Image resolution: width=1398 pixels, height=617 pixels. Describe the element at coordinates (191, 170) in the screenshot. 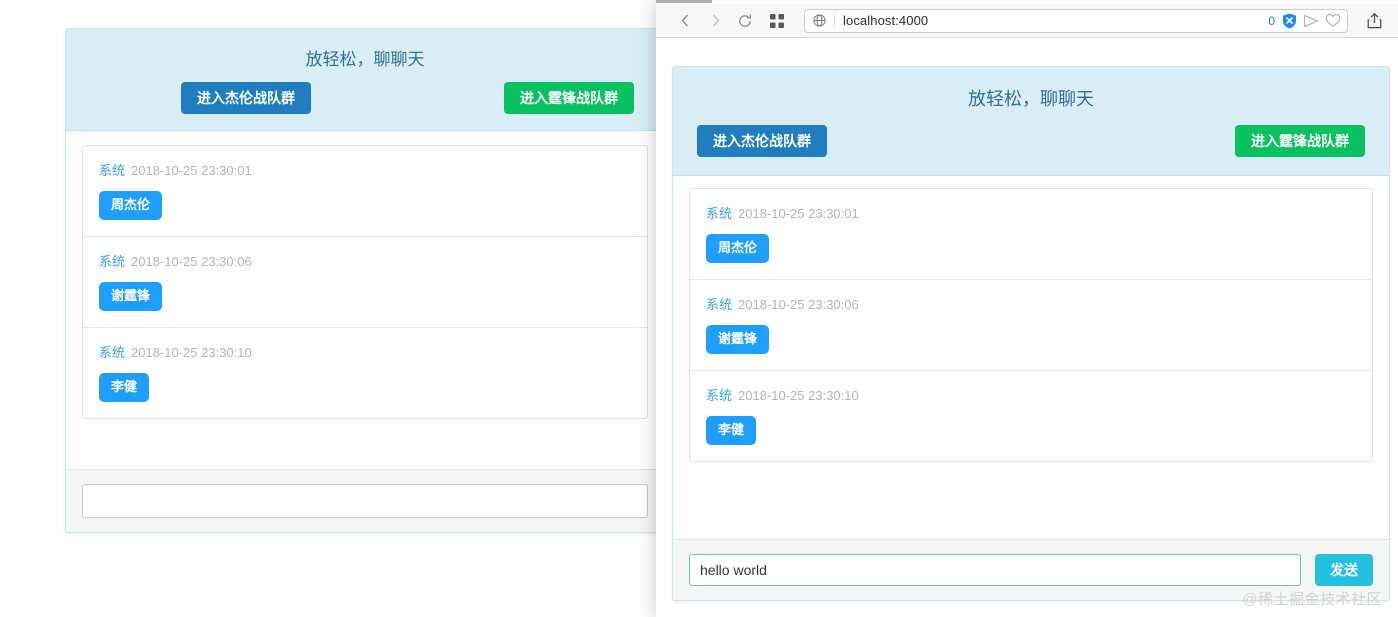

I see `background-message-time: 2018-10-25 23:30:01` at that location.